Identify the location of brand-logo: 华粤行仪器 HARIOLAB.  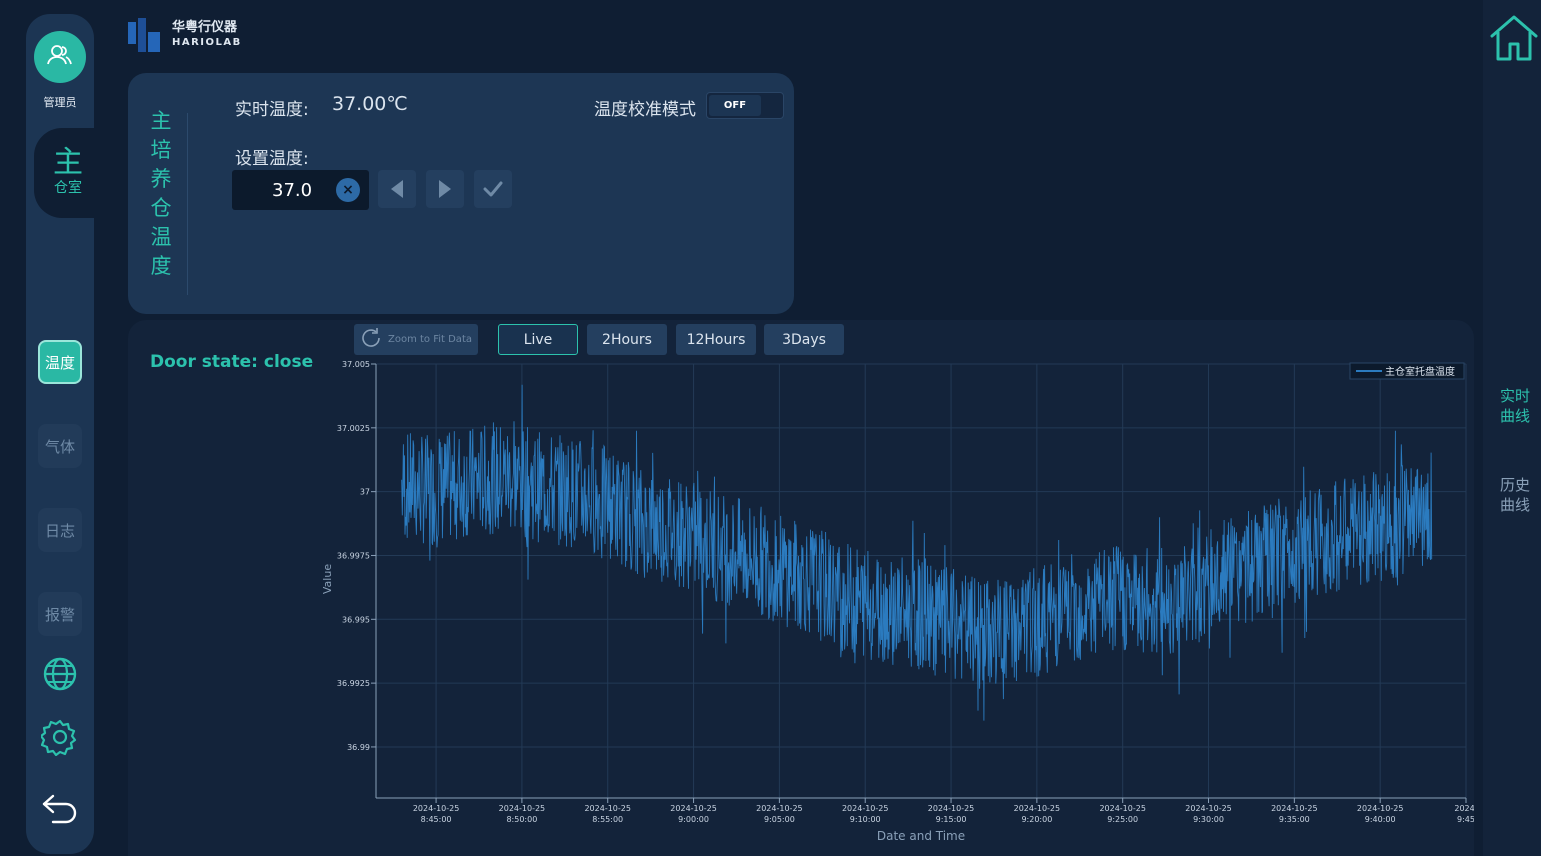
(185, 35).